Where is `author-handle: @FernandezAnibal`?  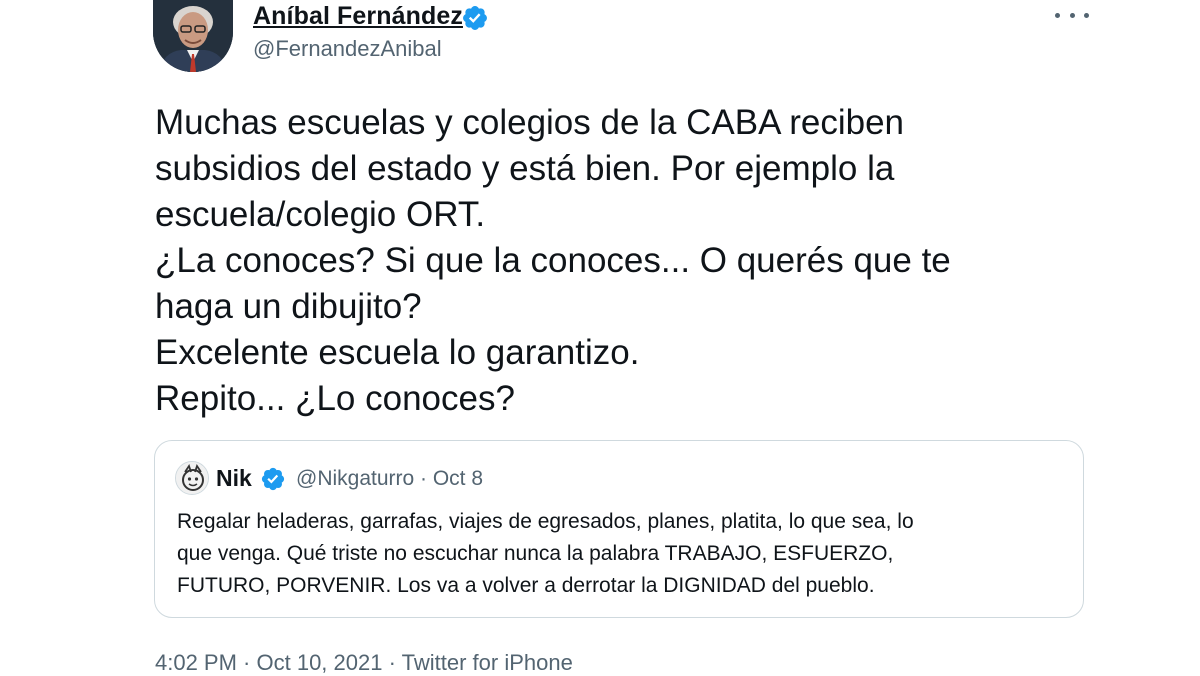 author-handle: @FernandezAnibal is located at coordinates (347, 49).